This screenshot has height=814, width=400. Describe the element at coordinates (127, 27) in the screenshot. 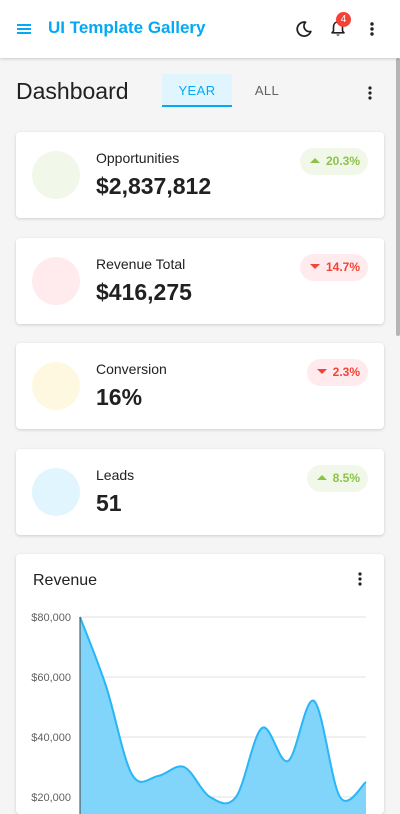

I see `app-title: UI Template Gallery` at that location.